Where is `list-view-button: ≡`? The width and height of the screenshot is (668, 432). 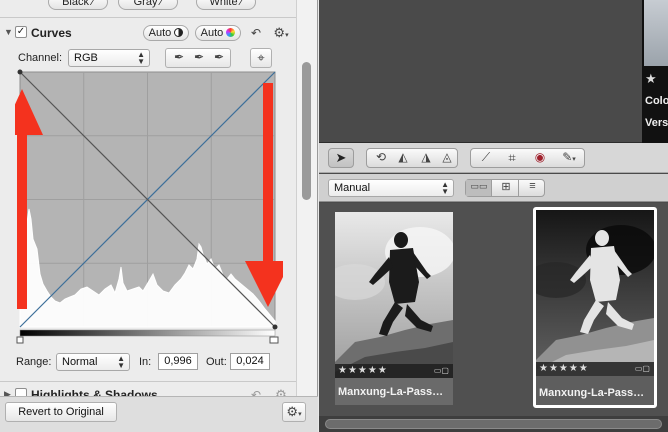
list-view-button: ≡ is located at coordinates (532, 188).